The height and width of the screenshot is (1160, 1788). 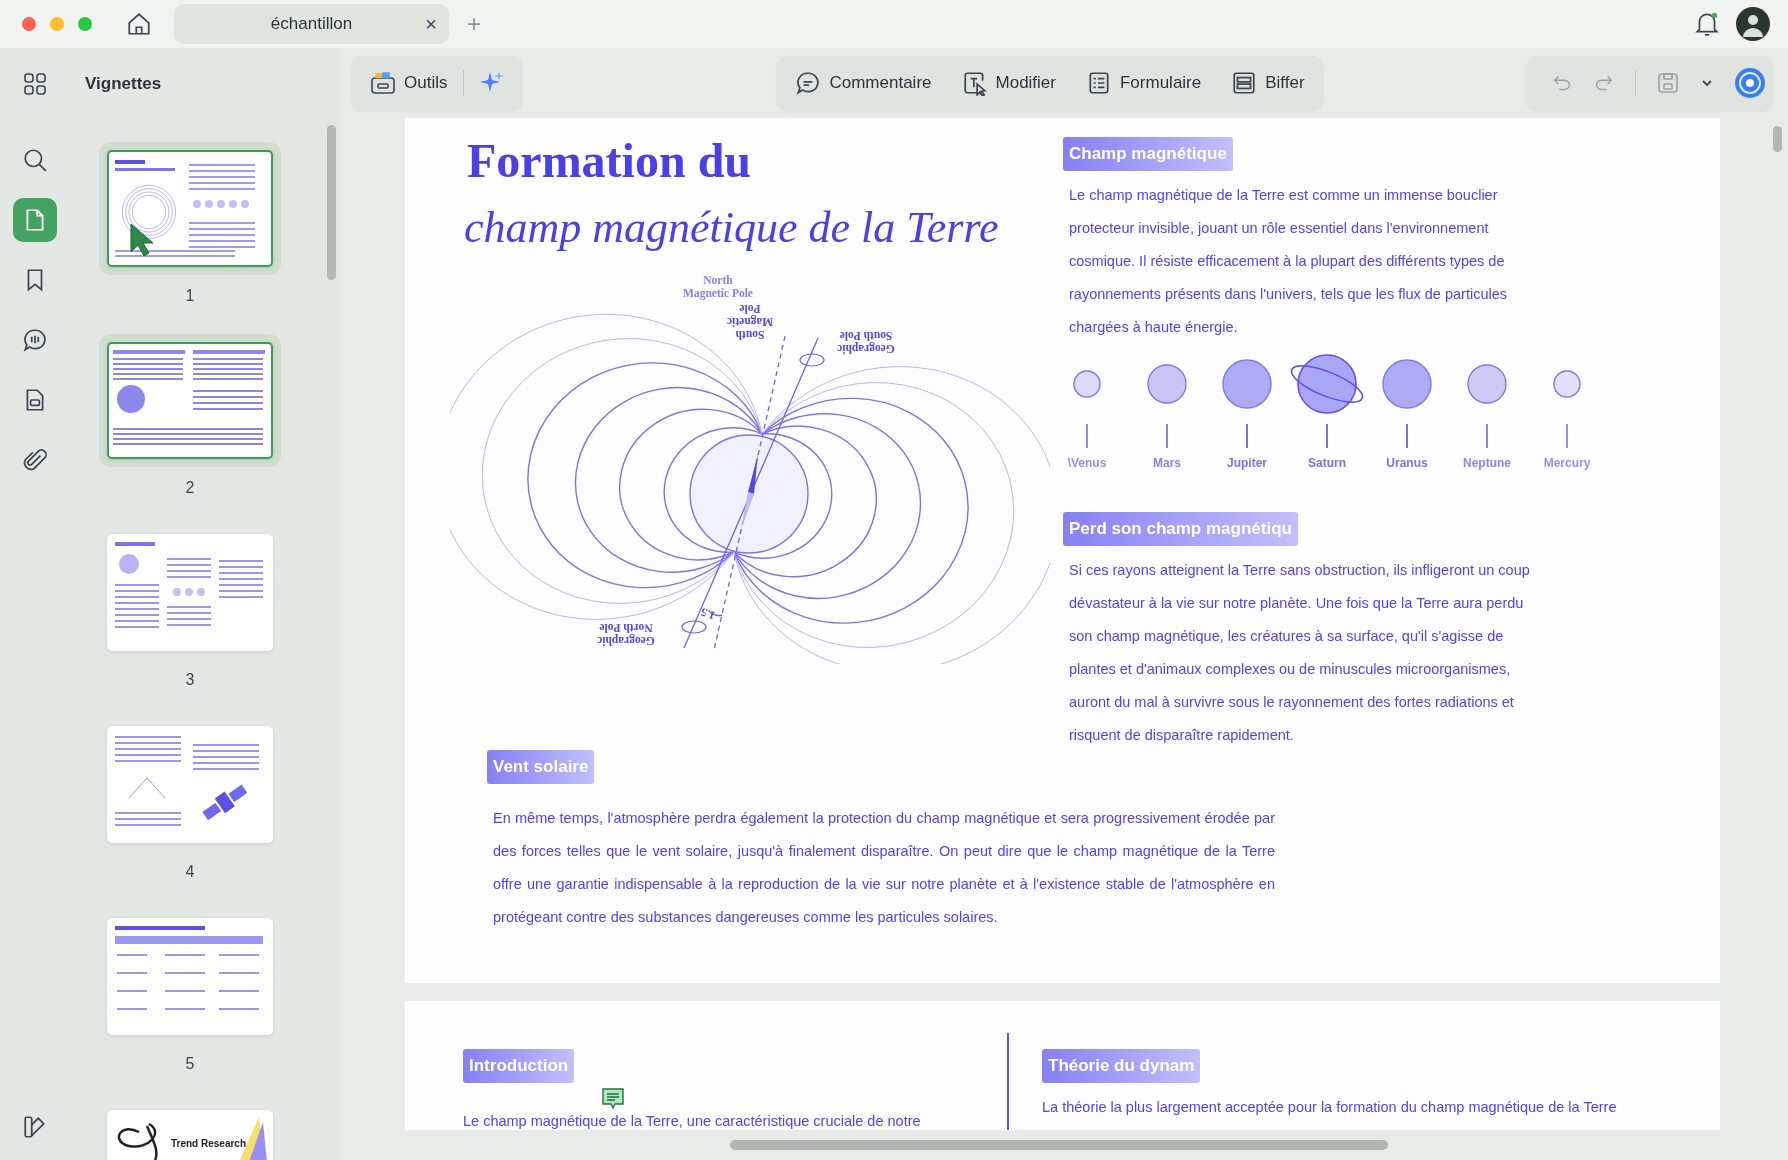 What do you see at coordinates (35, 220) in the screenshot?
I see `page-button` at bounding box center [35, 220].